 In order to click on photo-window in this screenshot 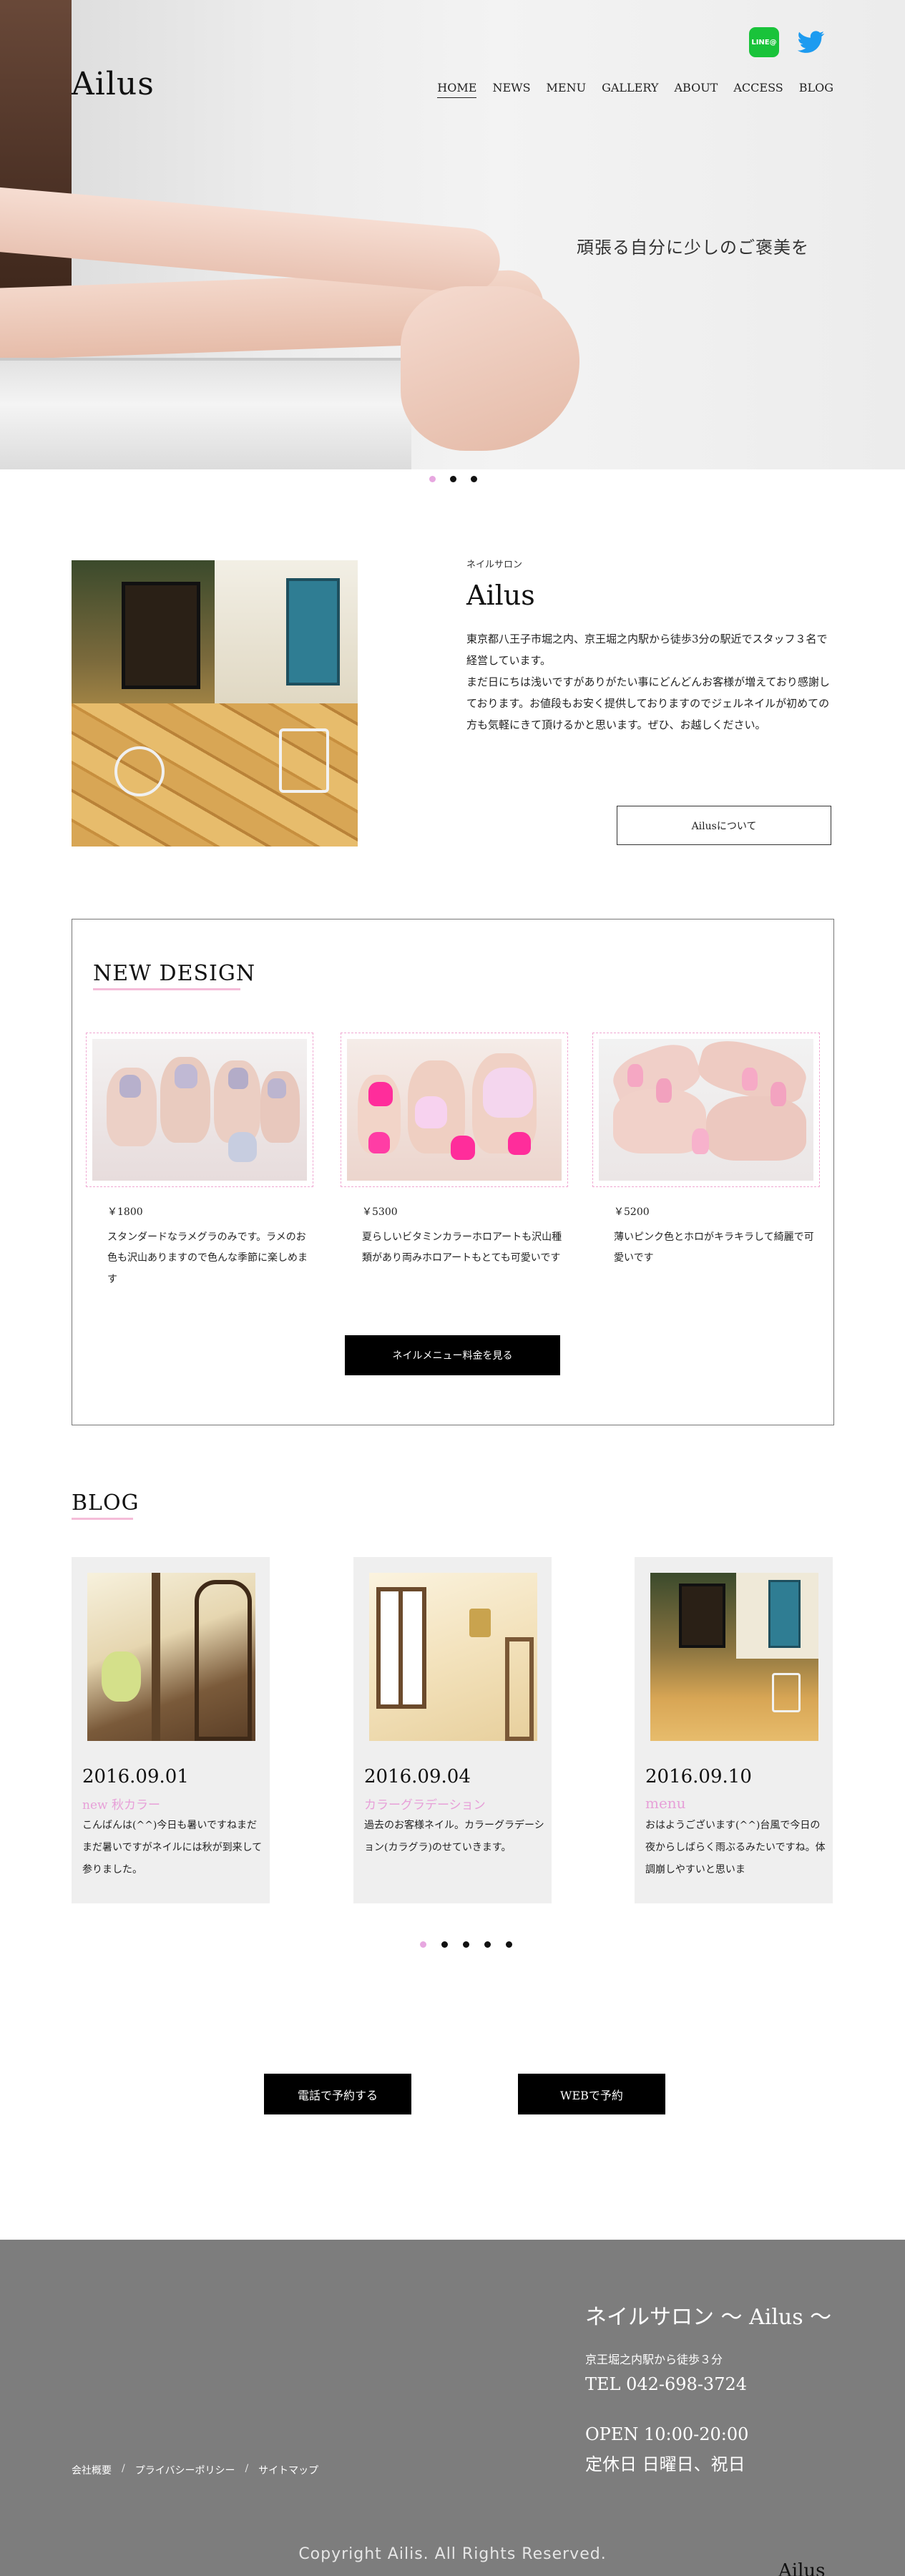, I will do `click(161, 635)`.